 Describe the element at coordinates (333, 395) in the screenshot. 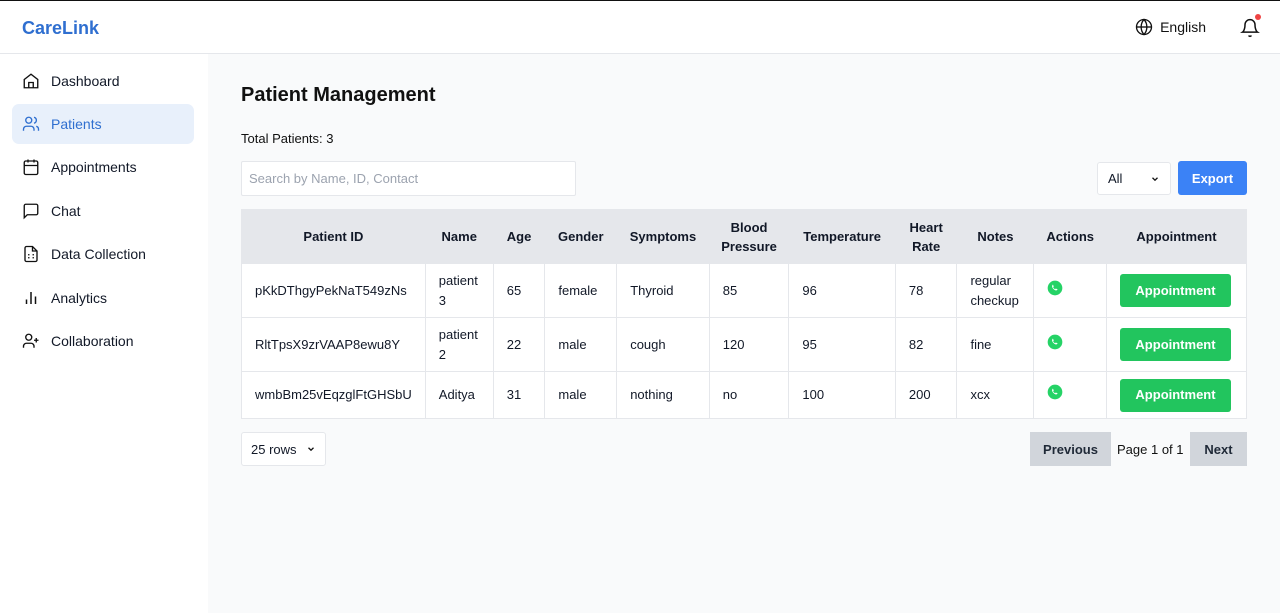

I see `cell-patient-id: wmbBm25vEqzglFtGHSbU` at that location.